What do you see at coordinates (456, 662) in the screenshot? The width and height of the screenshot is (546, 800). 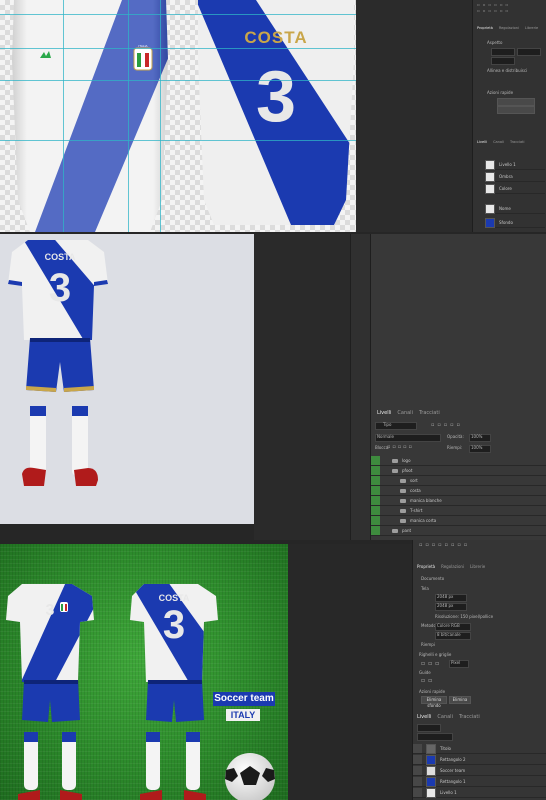 I see `units-value: Pixel` at bounding box center [456, 662].